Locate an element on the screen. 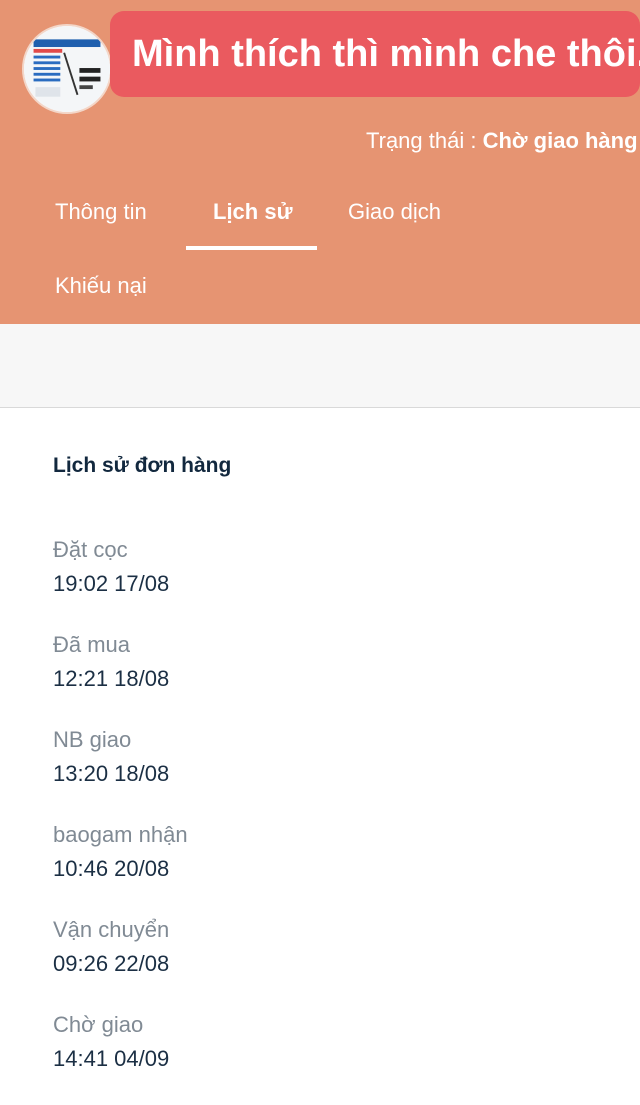 The image size is (640, 1105). history-event: Chờ giao 14:41 04/09 is located at coordinates (333, 1057).